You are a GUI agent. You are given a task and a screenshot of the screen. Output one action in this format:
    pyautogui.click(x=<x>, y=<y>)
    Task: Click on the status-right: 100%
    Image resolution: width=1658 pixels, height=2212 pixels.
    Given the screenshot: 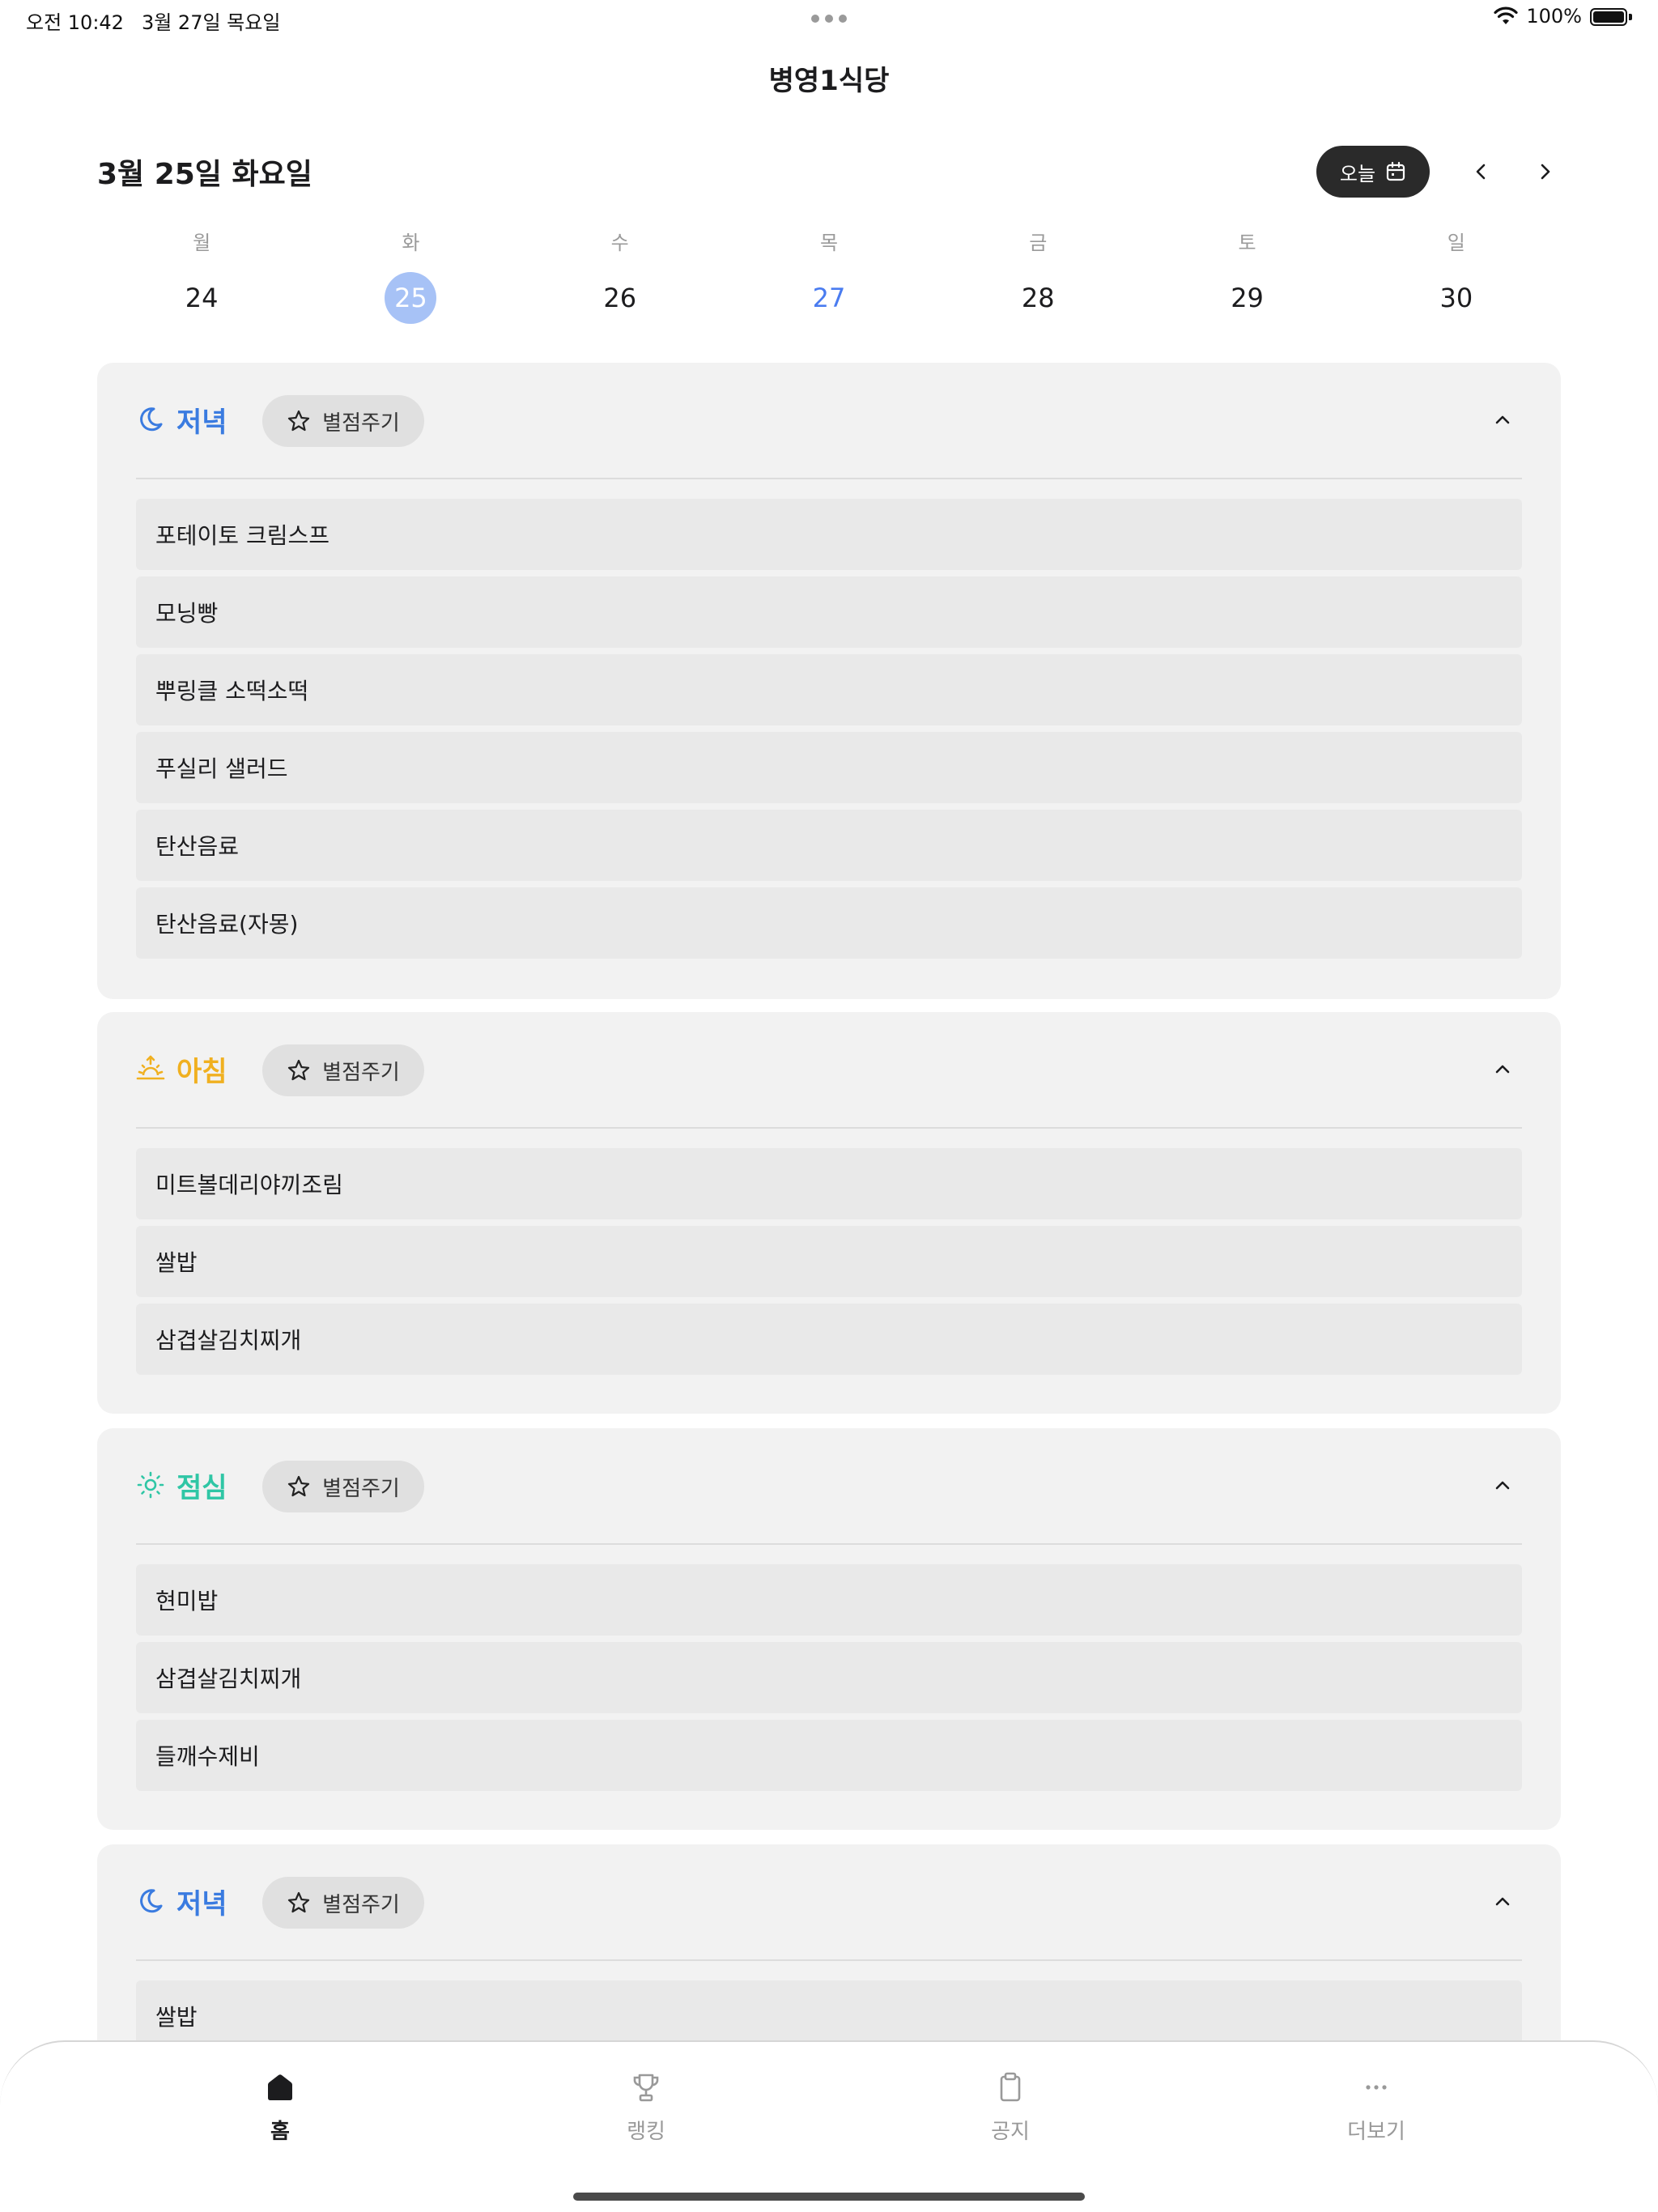 What is the action you would take?
    pyautogui.click(x=1563, y=16)
    